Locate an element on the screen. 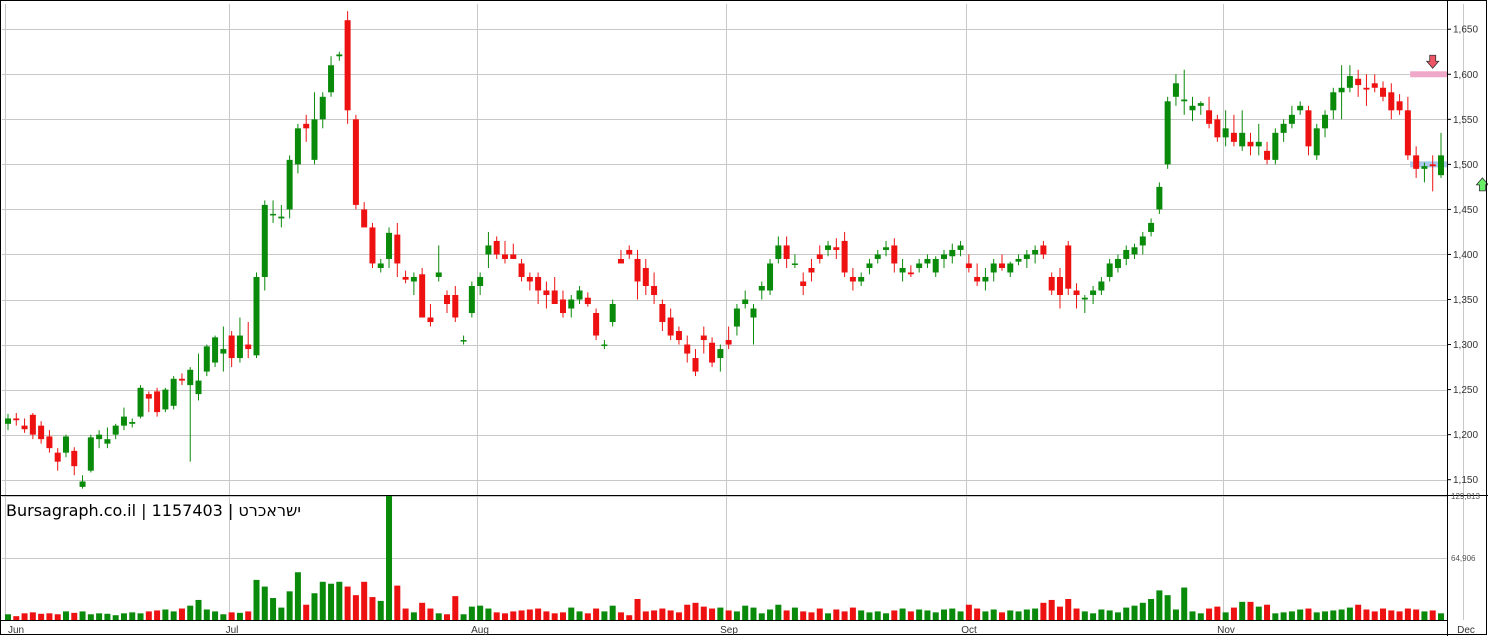 The width and height of the screenshot is (1488, 636). chart-title: Bursagraph.co.il | 1157403 | ישראכרט is located at coordinates (153, 510).